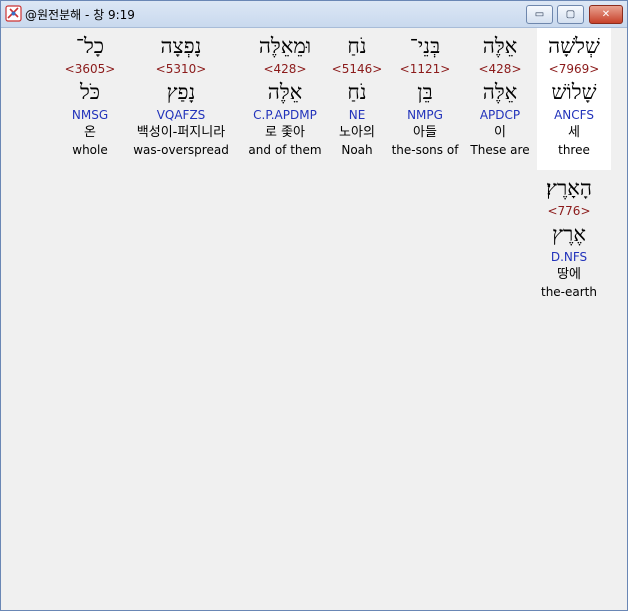 Image resolution: width=628 pixels, height=611 pixels. I want to click on strong-number: <428>, so click(285, 69).